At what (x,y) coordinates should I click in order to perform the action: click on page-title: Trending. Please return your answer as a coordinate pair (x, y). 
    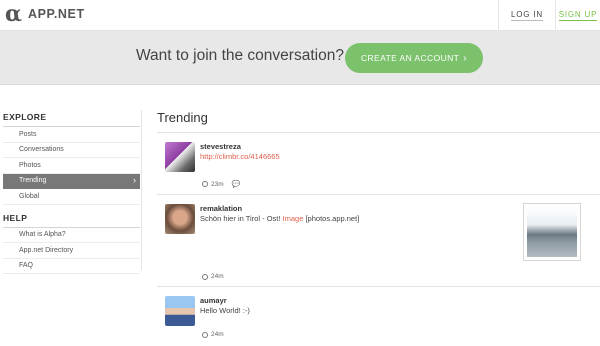
    Looking at the image, I should click on (182, 117).